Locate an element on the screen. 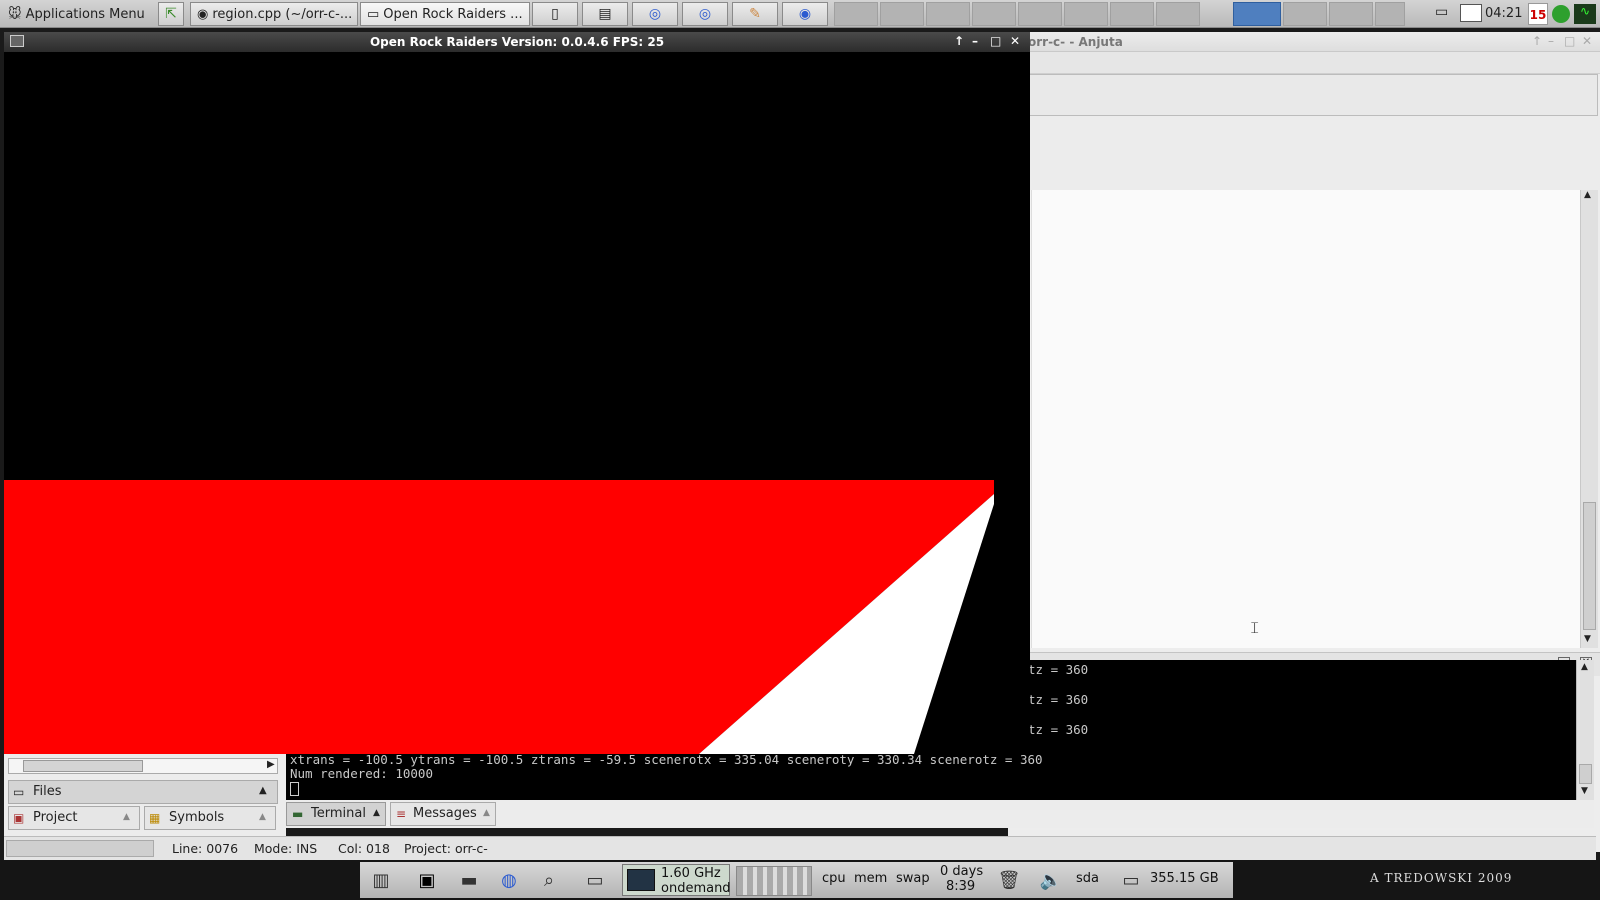 The image size is (1600, 900). calendar-icon: 15 is located at coordinates (1538, 14).